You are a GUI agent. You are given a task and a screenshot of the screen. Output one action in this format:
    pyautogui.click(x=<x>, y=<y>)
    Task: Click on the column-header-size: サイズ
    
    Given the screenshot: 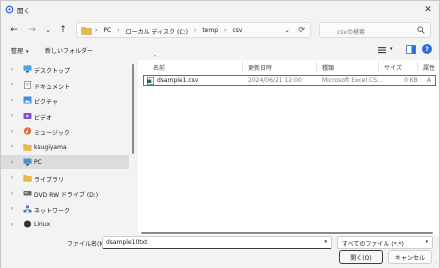 What is the action you would take?
    pyautogui.click(x=393, y=67)
    